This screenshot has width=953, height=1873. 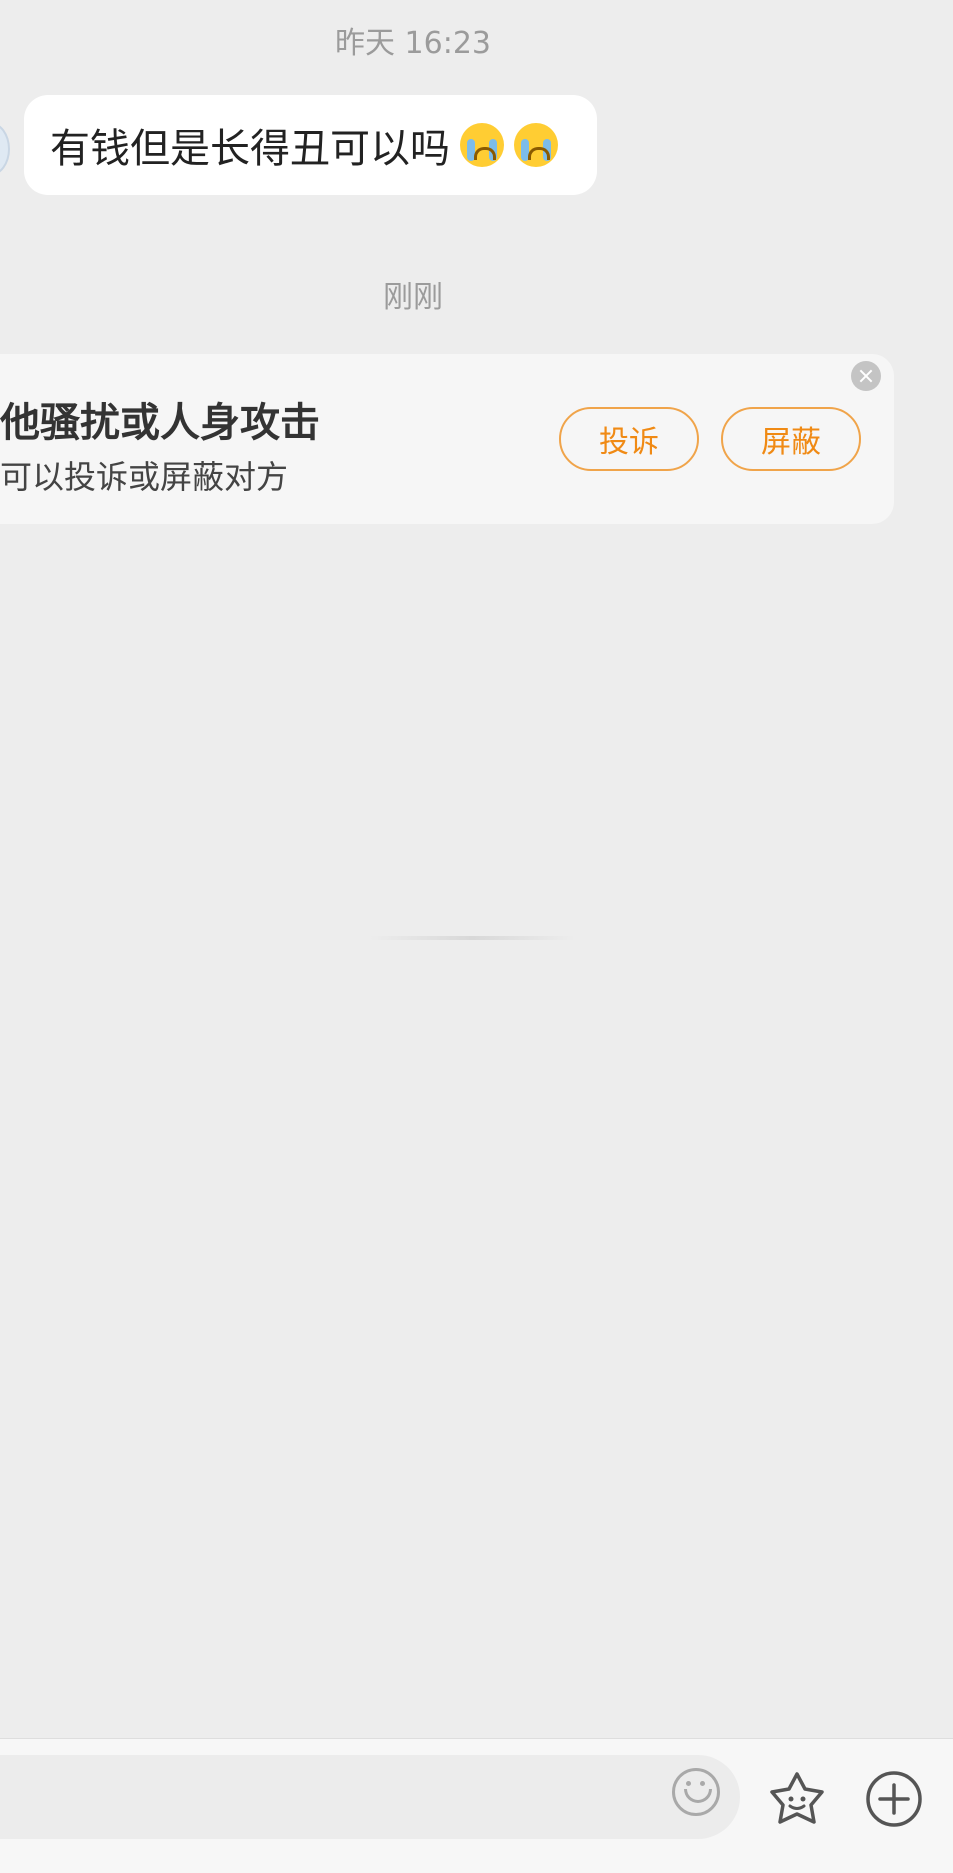 What do you see at coordinates (797, 1799) in the screenshot?
I see `favorite-sticker-icon` at bounding box center [797, 1799].